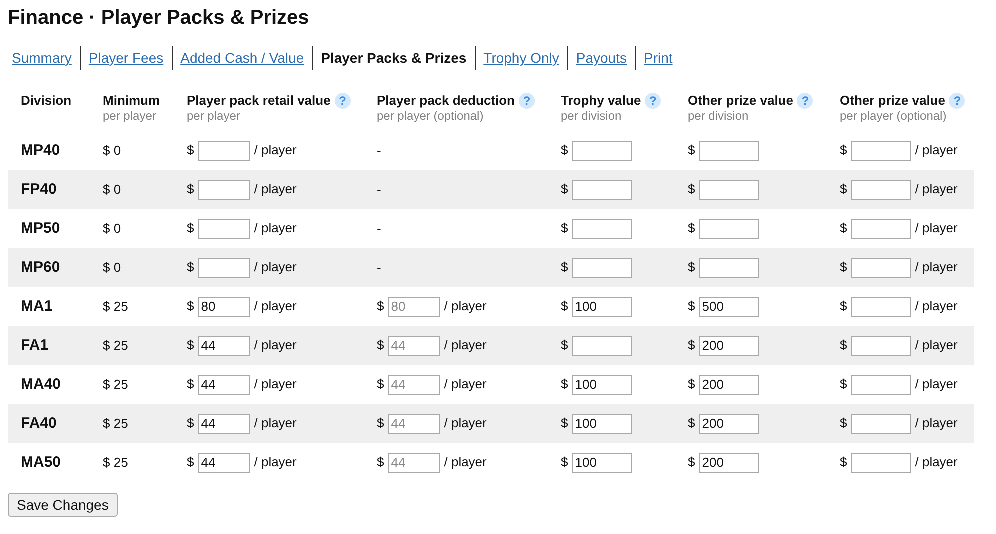 Image resolution: width=996 pixels, height=534 pixels. What do you see at coordinates (46, 58) in the screenshot?
I see `tab: Summary` at bounding box center [46, 58].